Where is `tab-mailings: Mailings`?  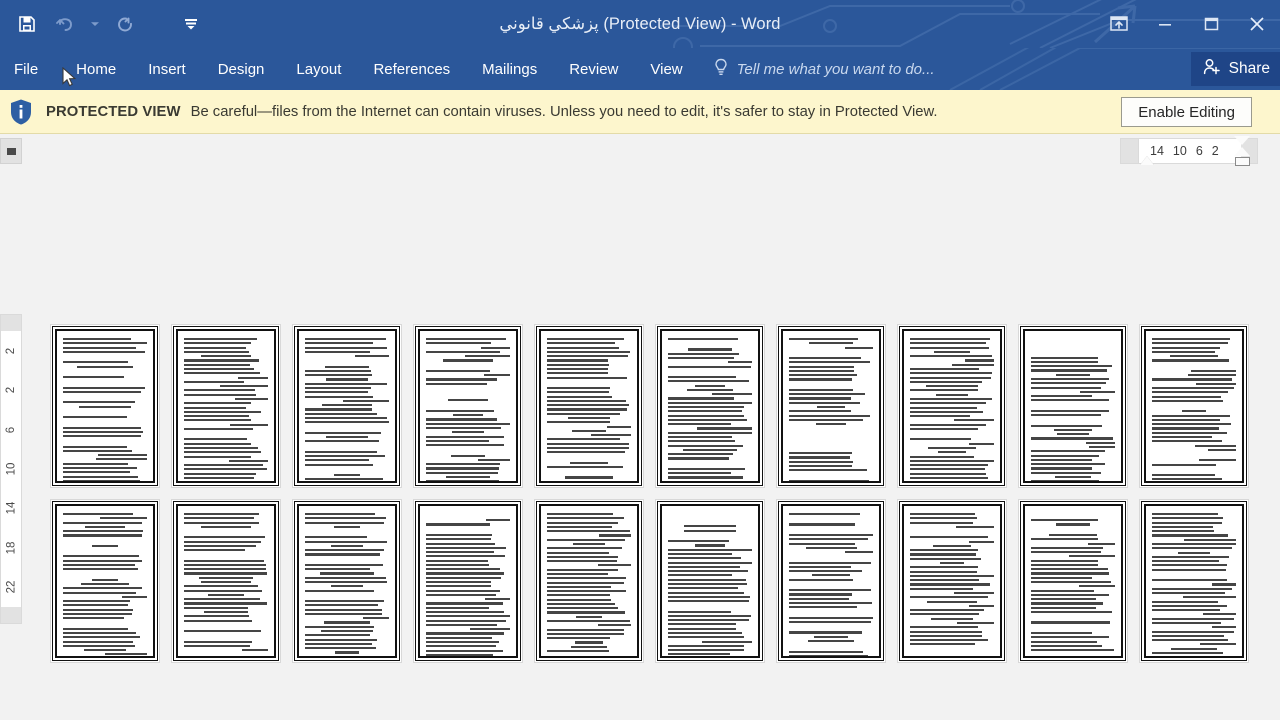
tab-mailings: Mailings is located at coordinates (509, 69).